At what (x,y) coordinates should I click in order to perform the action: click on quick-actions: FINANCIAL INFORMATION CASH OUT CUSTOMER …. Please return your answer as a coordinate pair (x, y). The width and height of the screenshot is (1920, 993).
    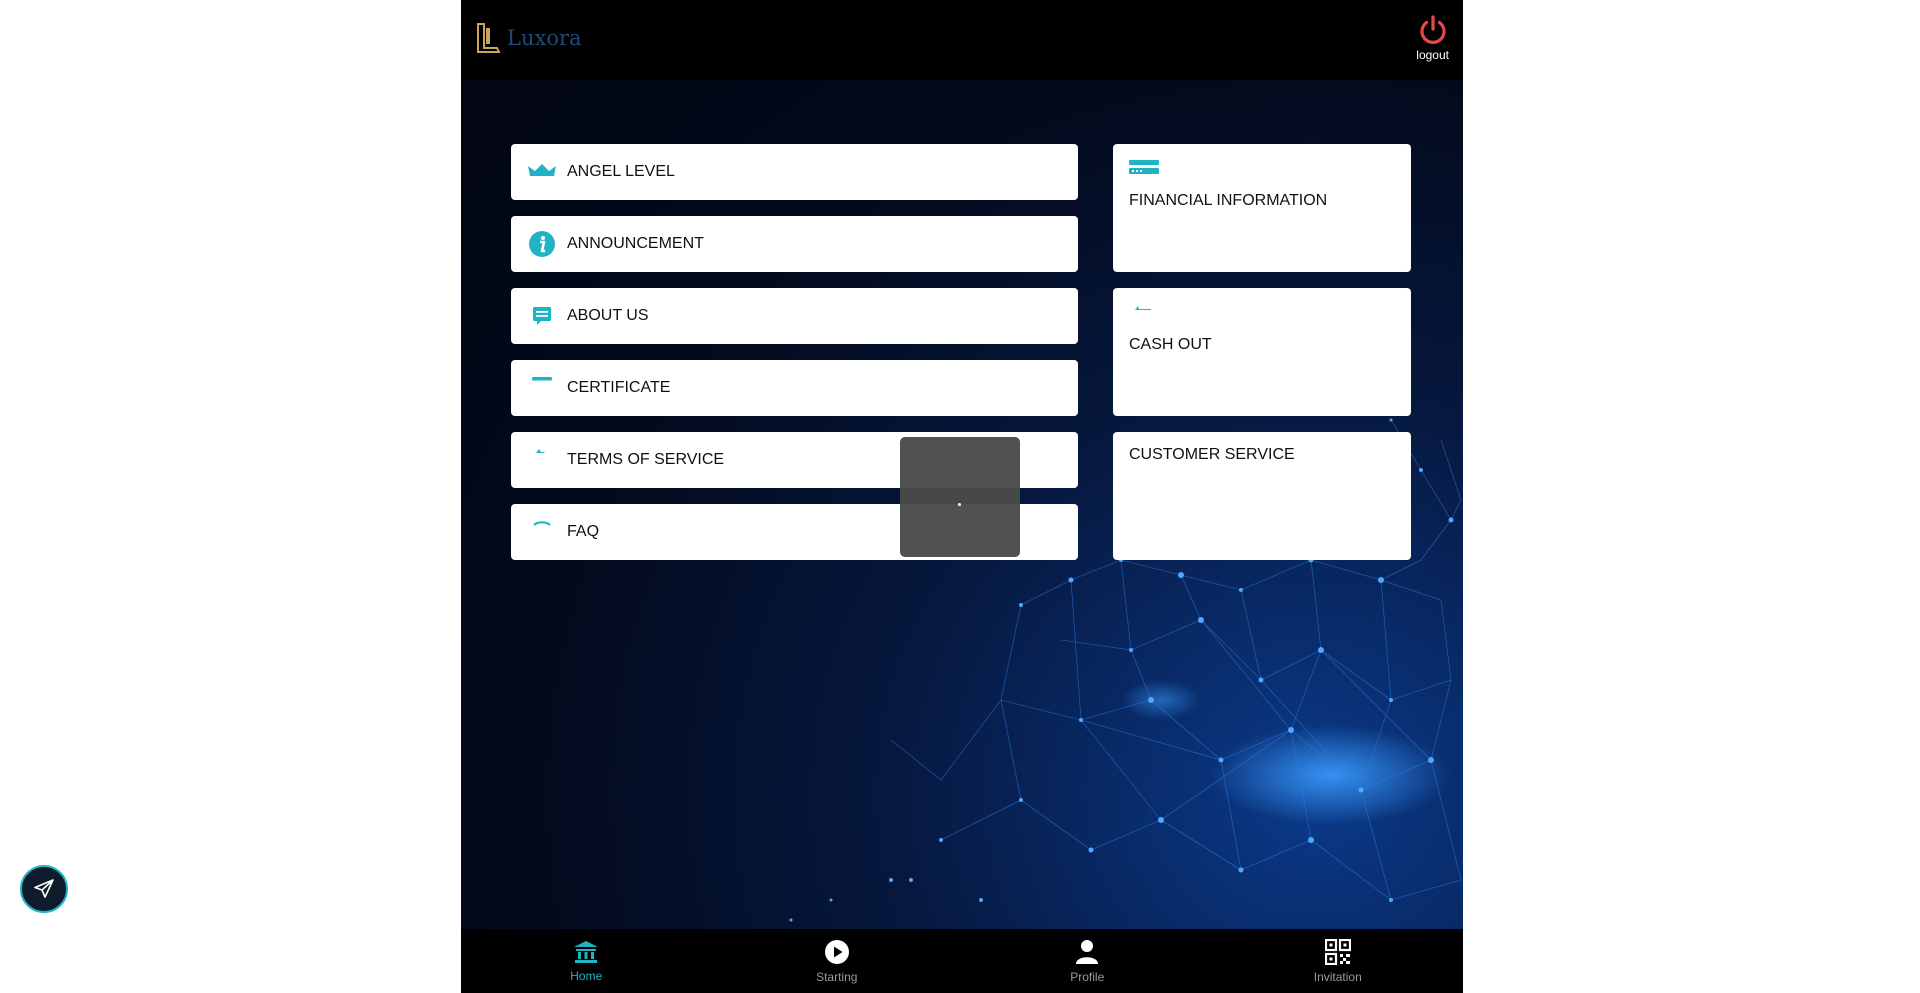
    Looking at the image, I should click on (1262, 360).